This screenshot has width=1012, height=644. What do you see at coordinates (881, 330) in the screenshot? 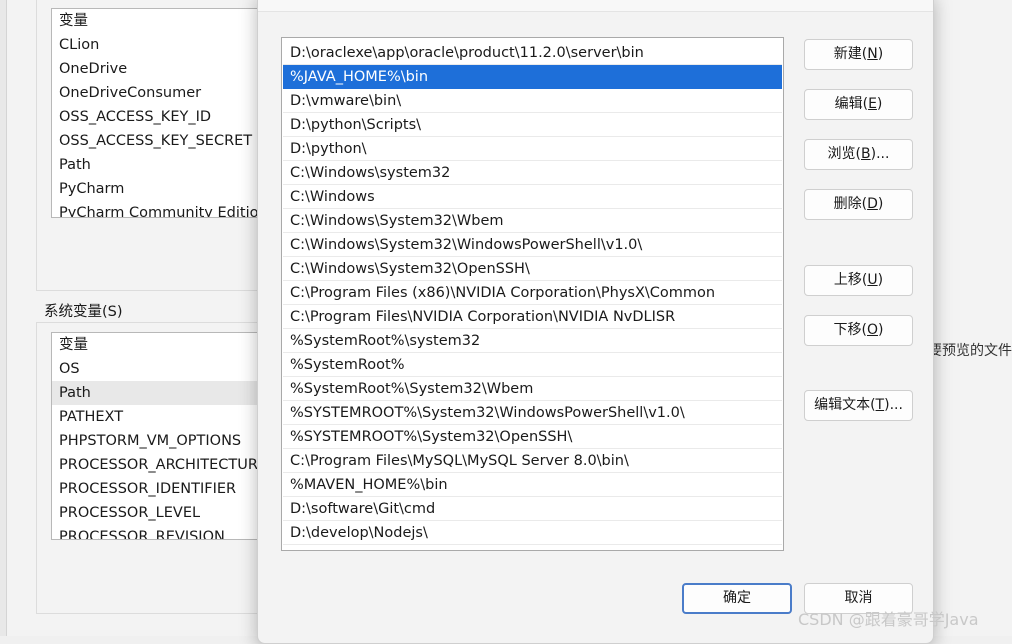
I see `move-down-button-end: )` at bounding box center [881, 330].